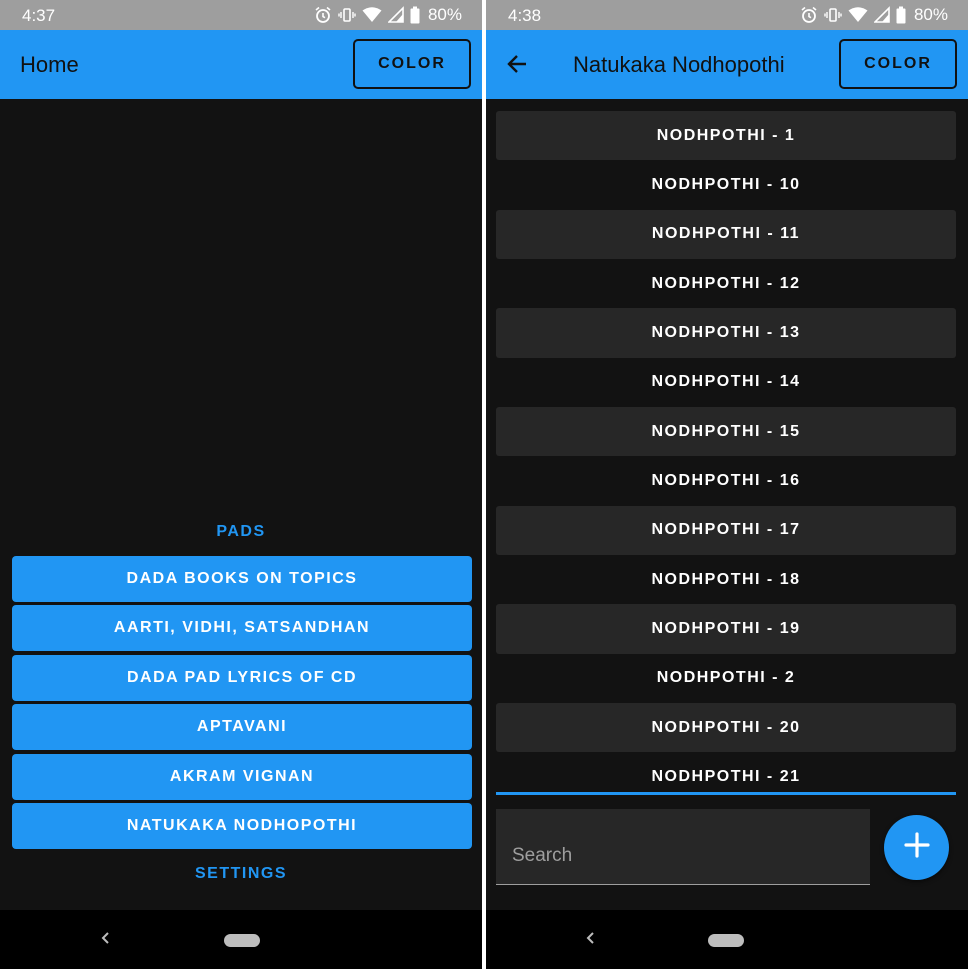 This screenshot has width=968, height=969. I want to click on akram-vignan-button: AKRAM VIGNAN, so click(242, 776).